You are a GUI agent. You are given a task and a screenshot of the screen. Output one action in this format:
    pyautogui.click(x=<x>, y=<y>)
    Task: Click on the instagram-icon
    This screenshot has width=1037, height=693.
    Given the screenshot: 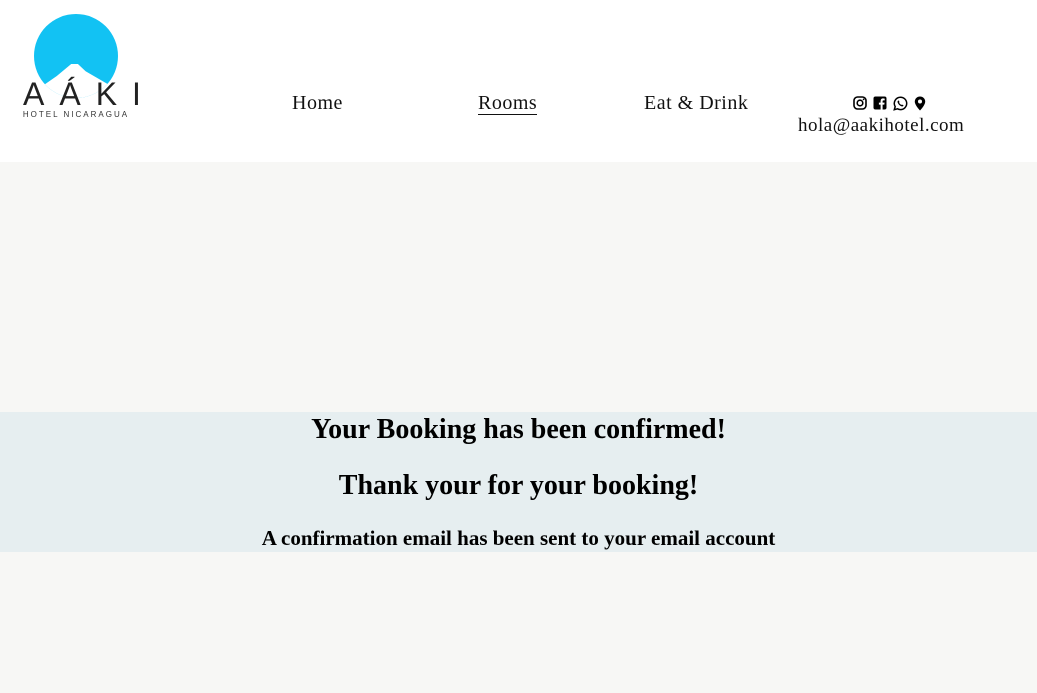 What is the action you would take?
    pyautogui.click(x=860, y=103)
    